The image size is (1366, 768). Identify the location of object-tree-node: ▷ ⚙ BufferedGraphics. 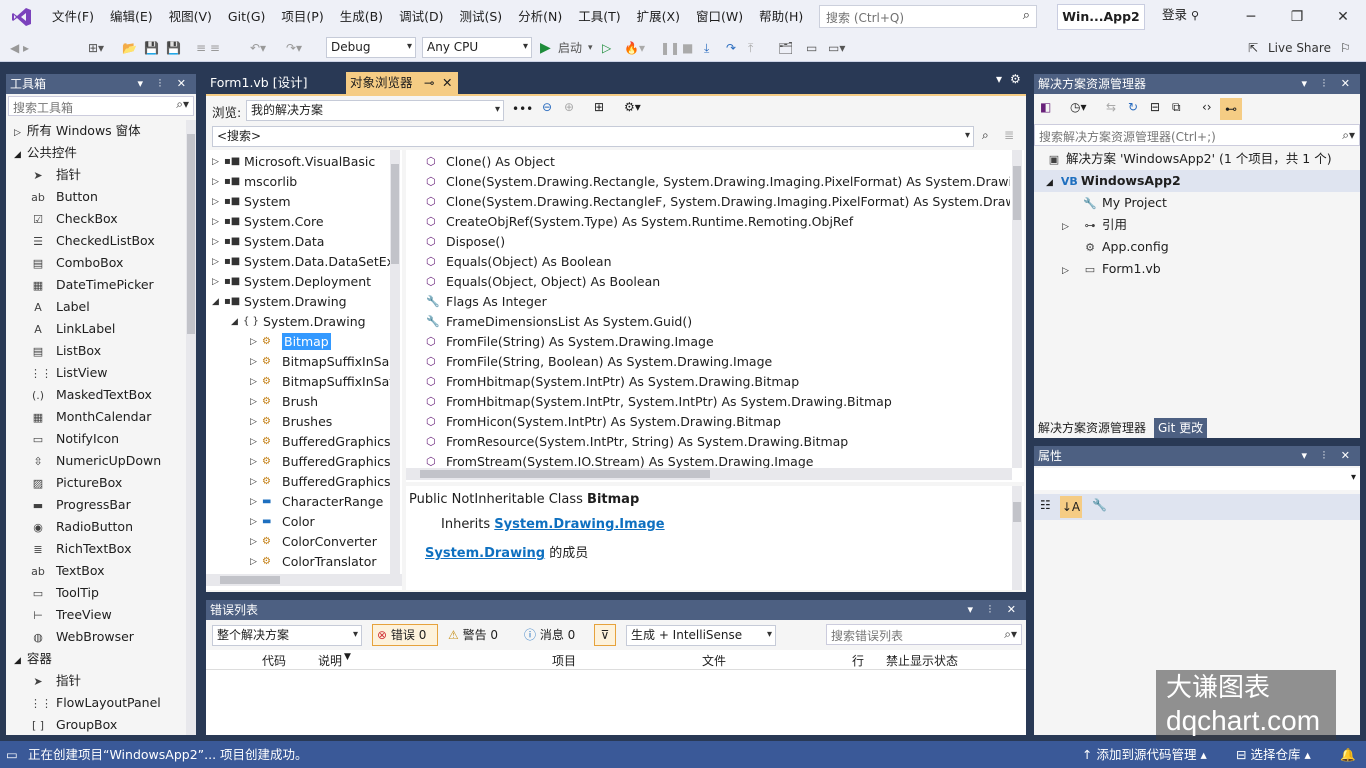
(298, 482).